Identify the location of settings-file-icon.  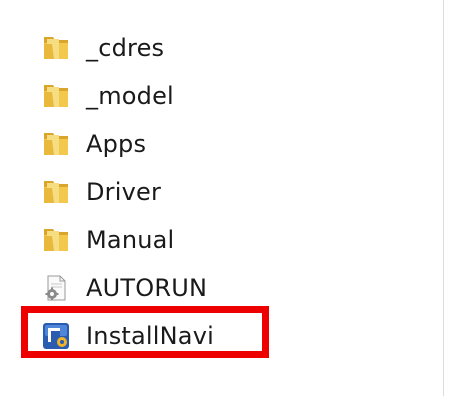
(56, 288).